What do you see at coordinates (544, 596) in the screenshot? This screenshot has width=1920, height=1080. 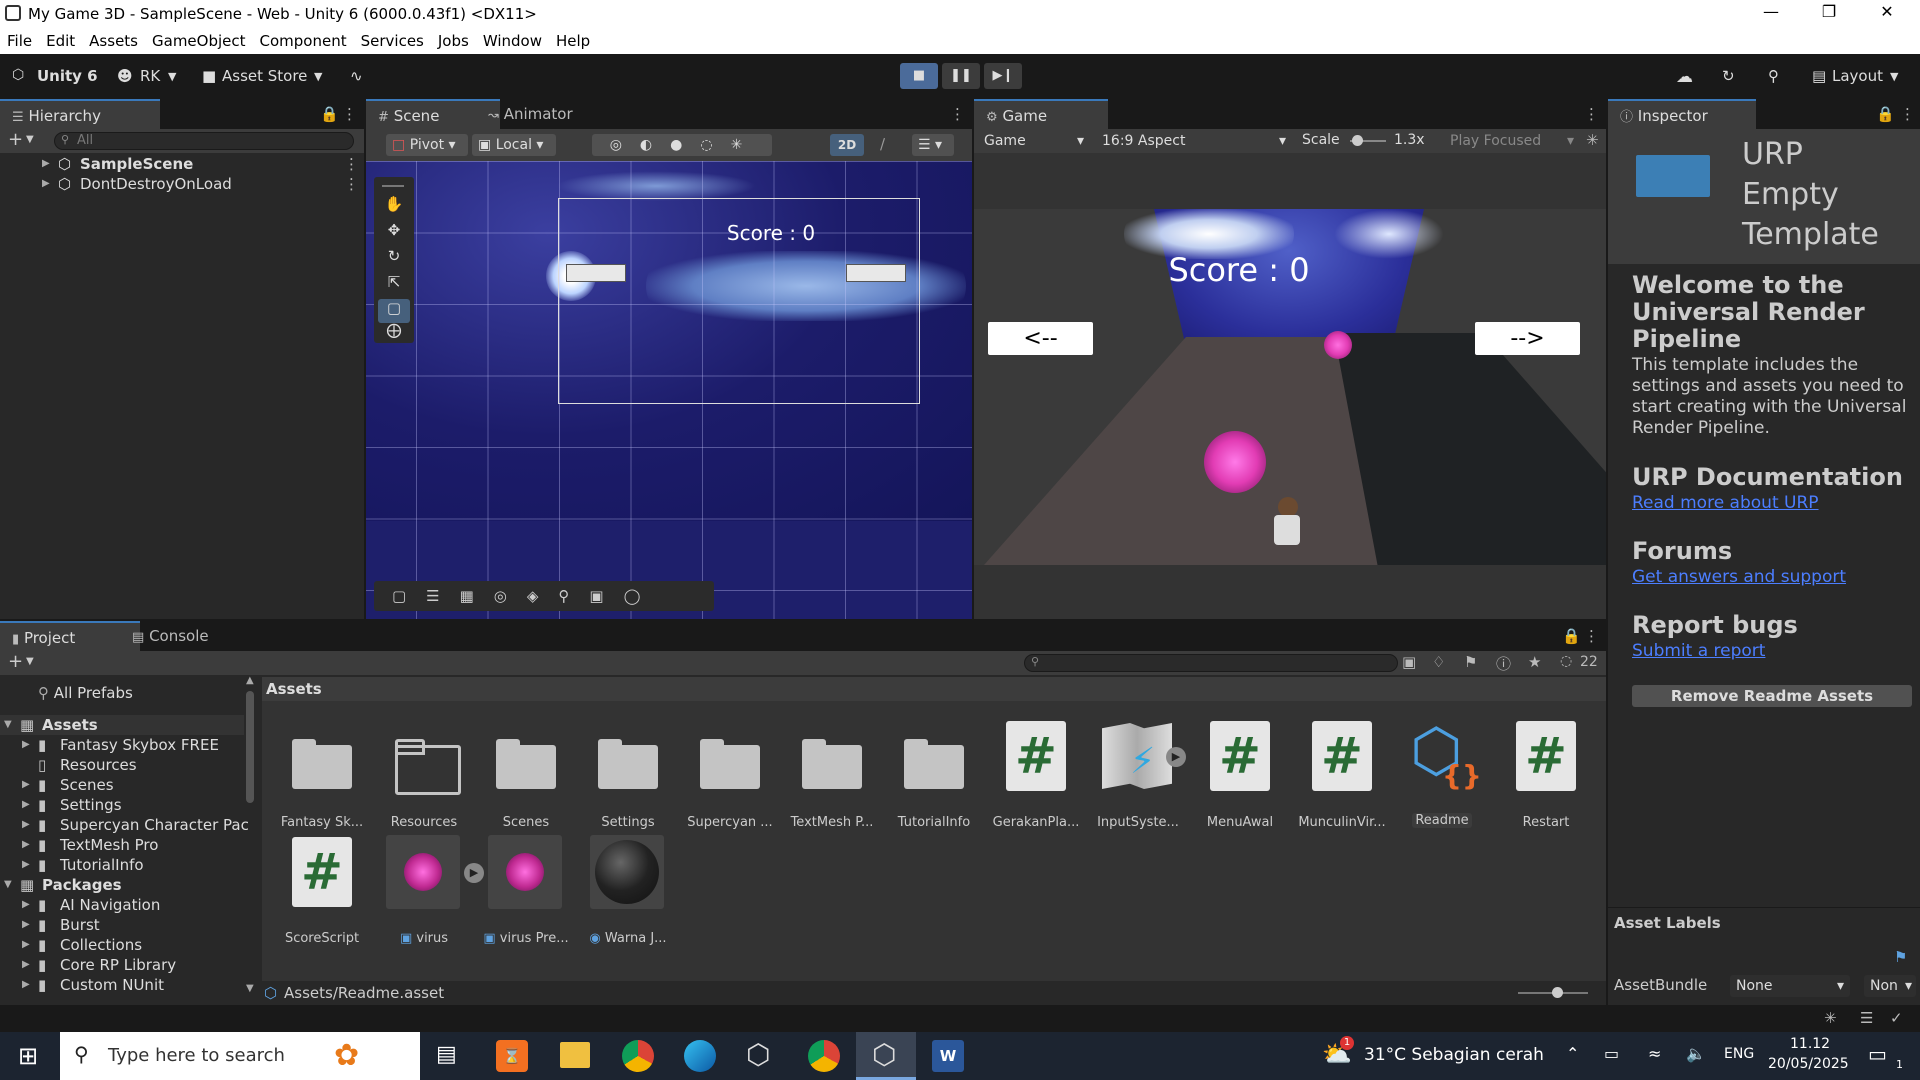 I see `overlay-toolbar: ▢☰▦◎◈⚲▣◯` at bounding box center [544, 596].